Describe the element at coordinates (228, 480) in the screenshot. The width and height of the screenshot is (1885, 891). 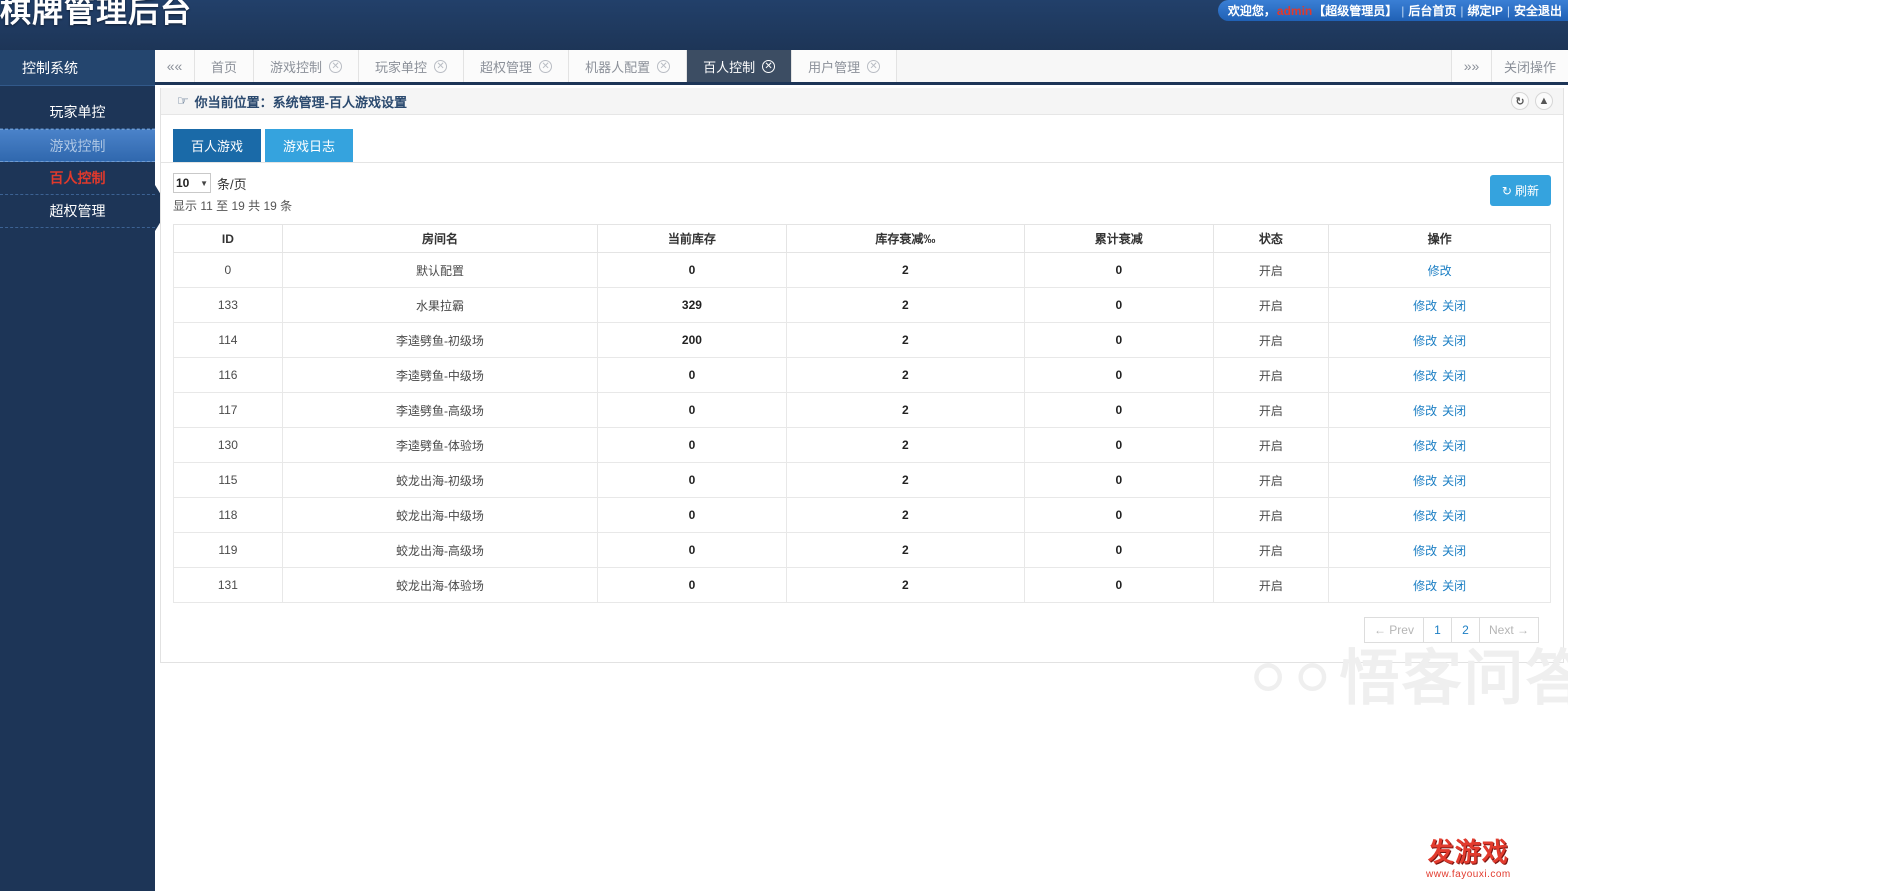
I see `cell-id: 115` at that location.